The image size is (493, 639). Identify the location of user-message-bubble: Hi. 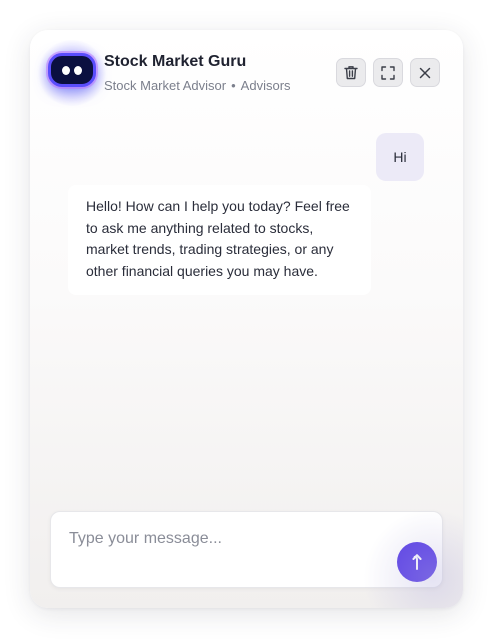
(400, 157).